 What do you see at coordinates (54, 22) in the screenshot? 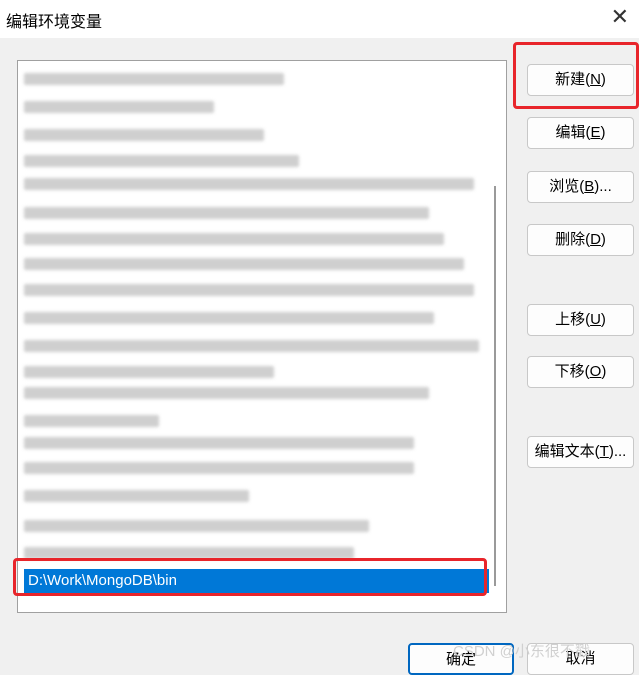
I see `window-title: 编辑环境变量` at bounding box center [54, 22].